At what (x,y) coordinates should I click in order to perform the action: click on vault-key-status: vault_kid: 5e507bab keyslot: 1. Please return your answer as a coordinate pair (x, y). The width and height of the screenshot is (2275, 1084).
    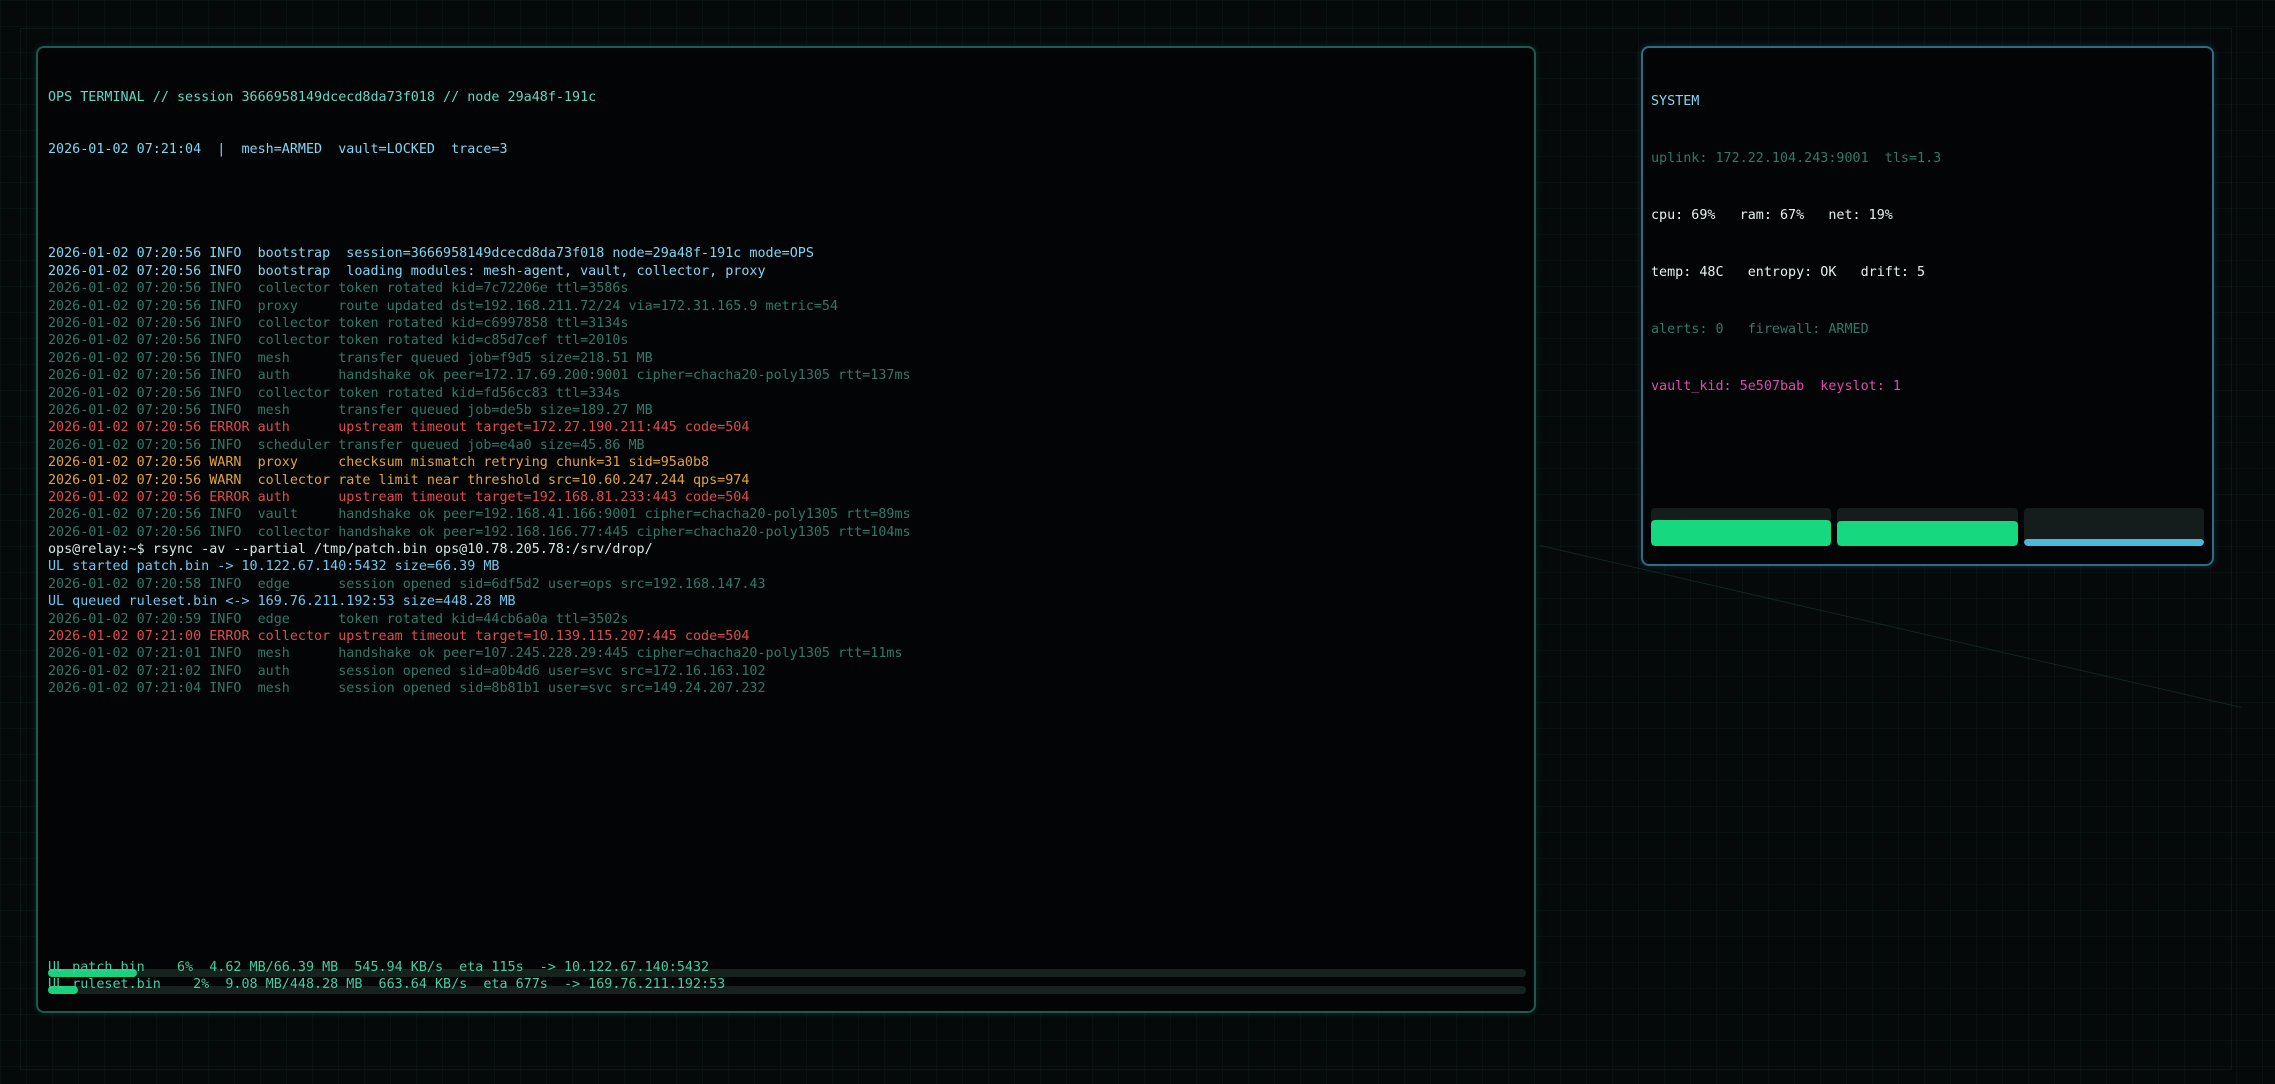
    Looking at the image, I should click on (1776, 386).